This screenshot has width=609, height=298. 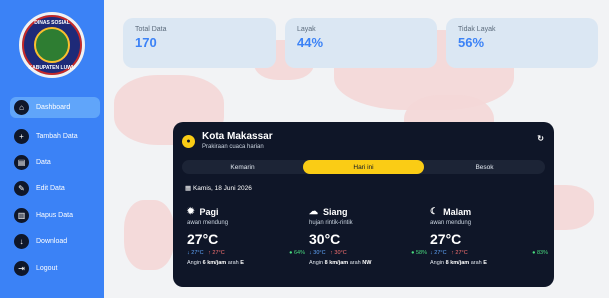 I want to click on sidebar-item-label: Hapus Data, so click(x=54, y=215).